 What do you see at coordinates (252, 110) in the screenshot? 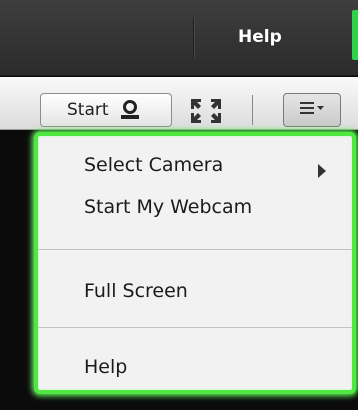
I see `toolbar-separator` at bounding box center [252, 110].